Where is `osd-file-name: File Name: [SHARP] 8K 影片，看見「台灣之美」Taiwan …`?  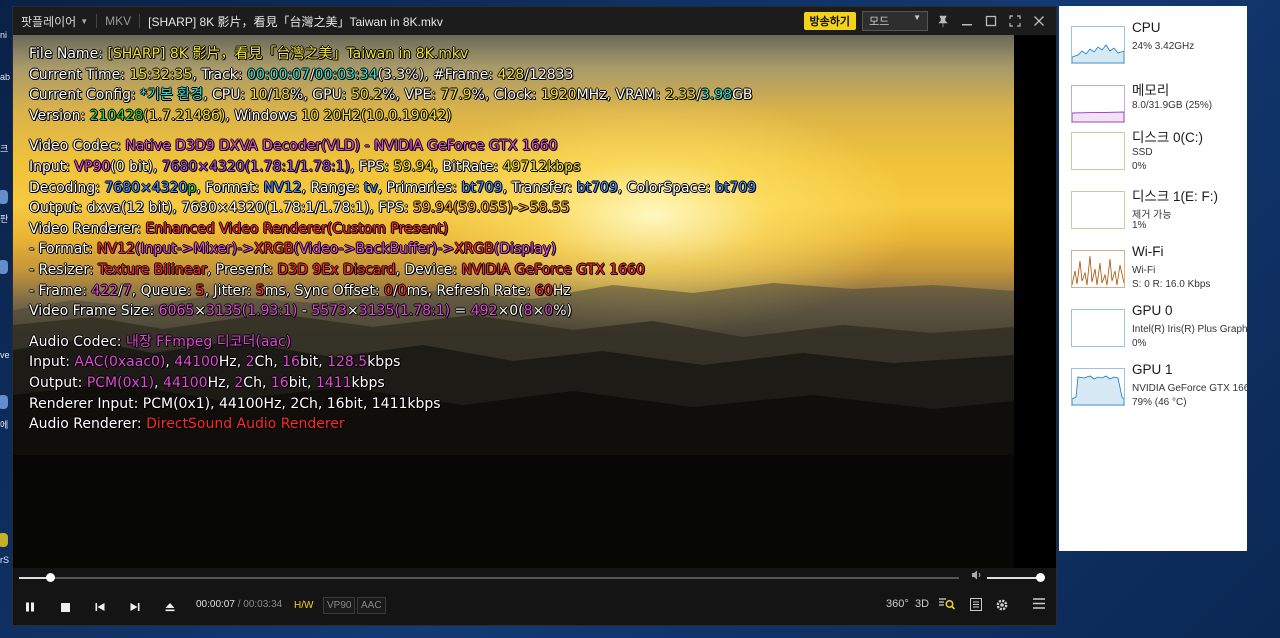
osd-file-name: File Name: [SHARP] 8K 影片，看見「台灣之美」Taiwan … is located at coordinates (249, 54).